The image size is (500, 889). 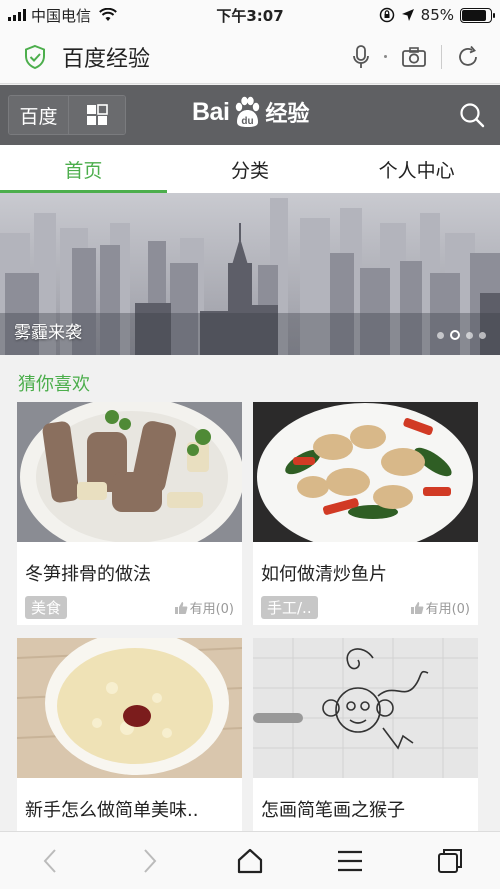 What do you see at coordinates (414, 57) in the screenshot?
I see `camera-icon` at bounding box center [414, 57].